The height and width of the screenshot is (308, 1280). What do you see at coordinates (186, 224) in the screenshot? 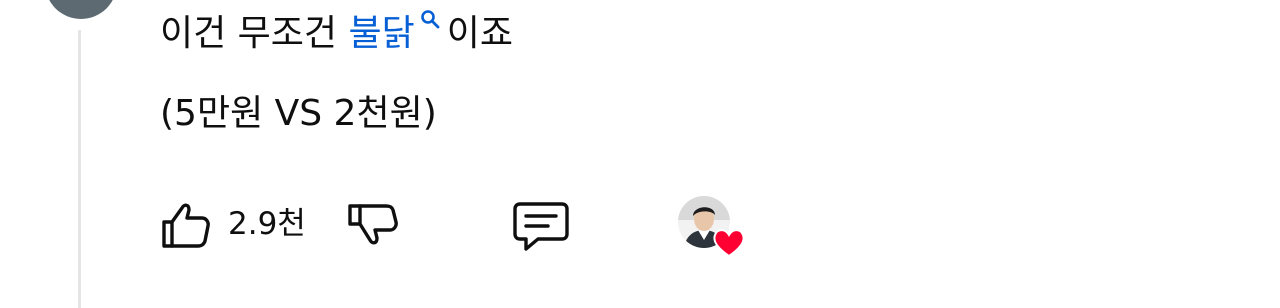
I see `thumbs-up-icon` at bounding box center [186, 224].